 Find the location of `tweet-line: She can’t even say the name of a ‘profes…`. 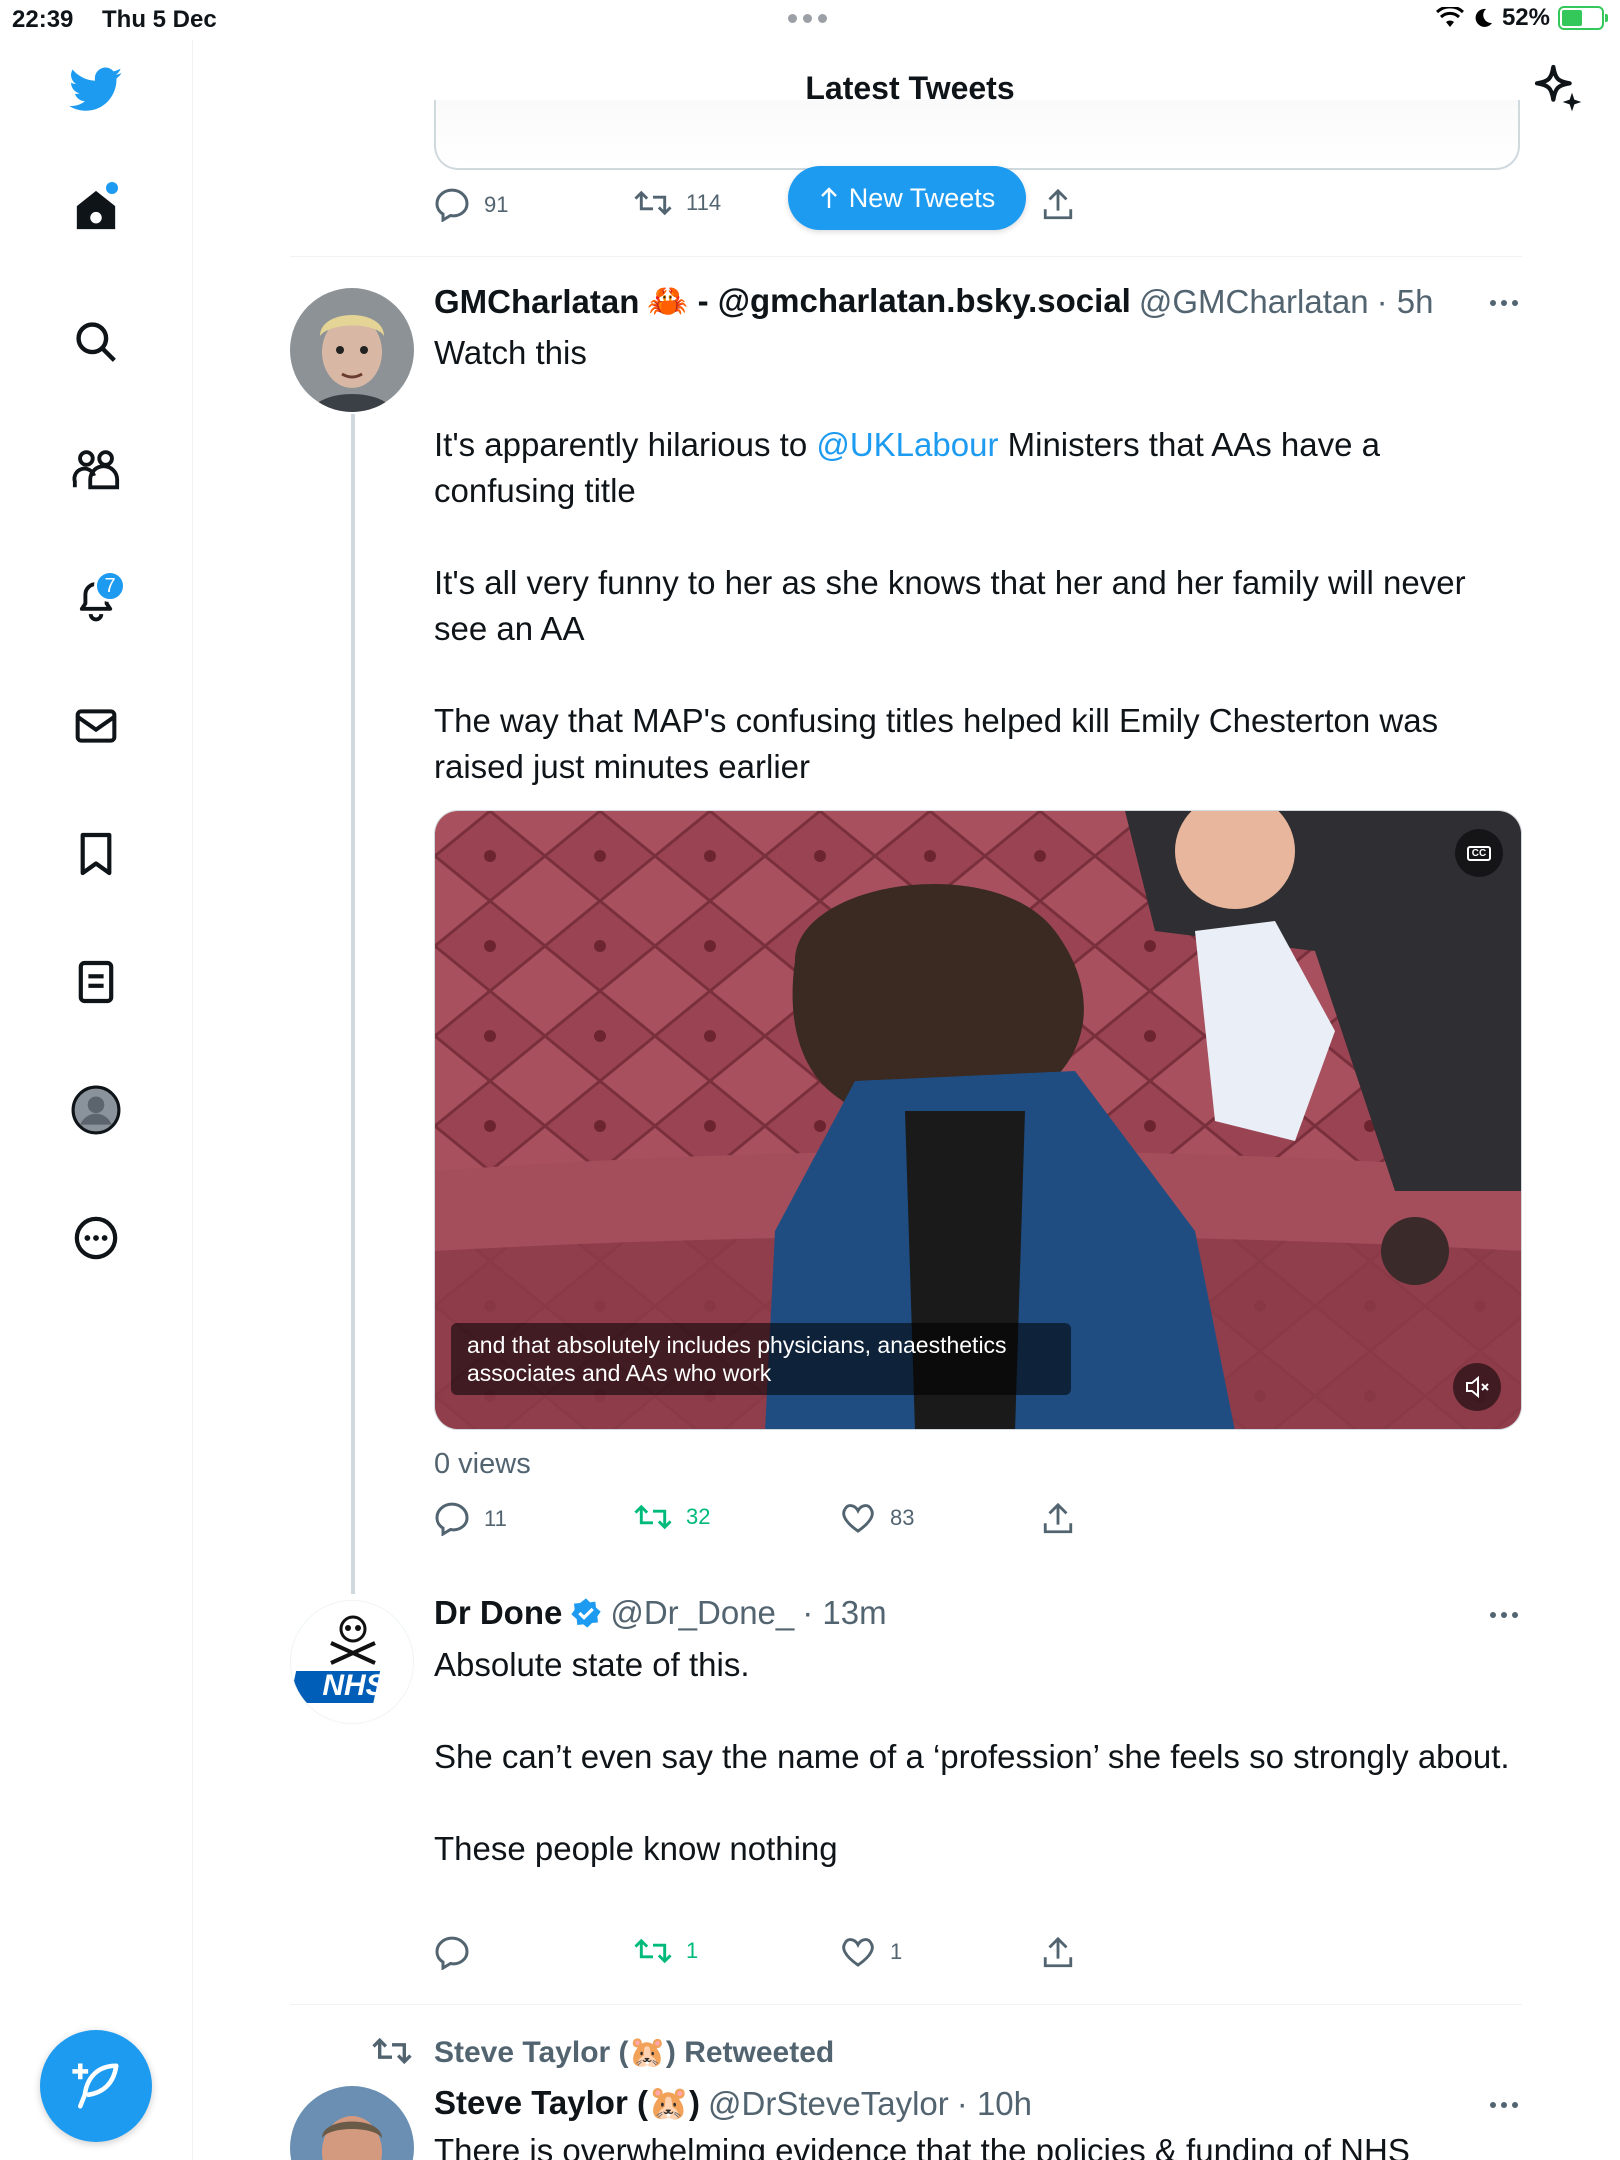

tweet-line: She can’t even say the name of a ‘profes… is located at coordinates (972, 1756).